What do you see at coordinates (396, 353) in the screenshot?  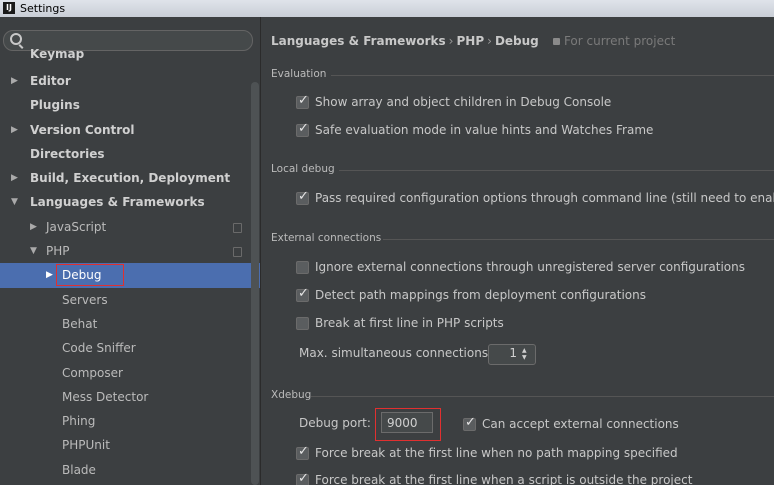 I see `max-connections-label: Max. simultaneous connections:` at bounding box center [396, 353].